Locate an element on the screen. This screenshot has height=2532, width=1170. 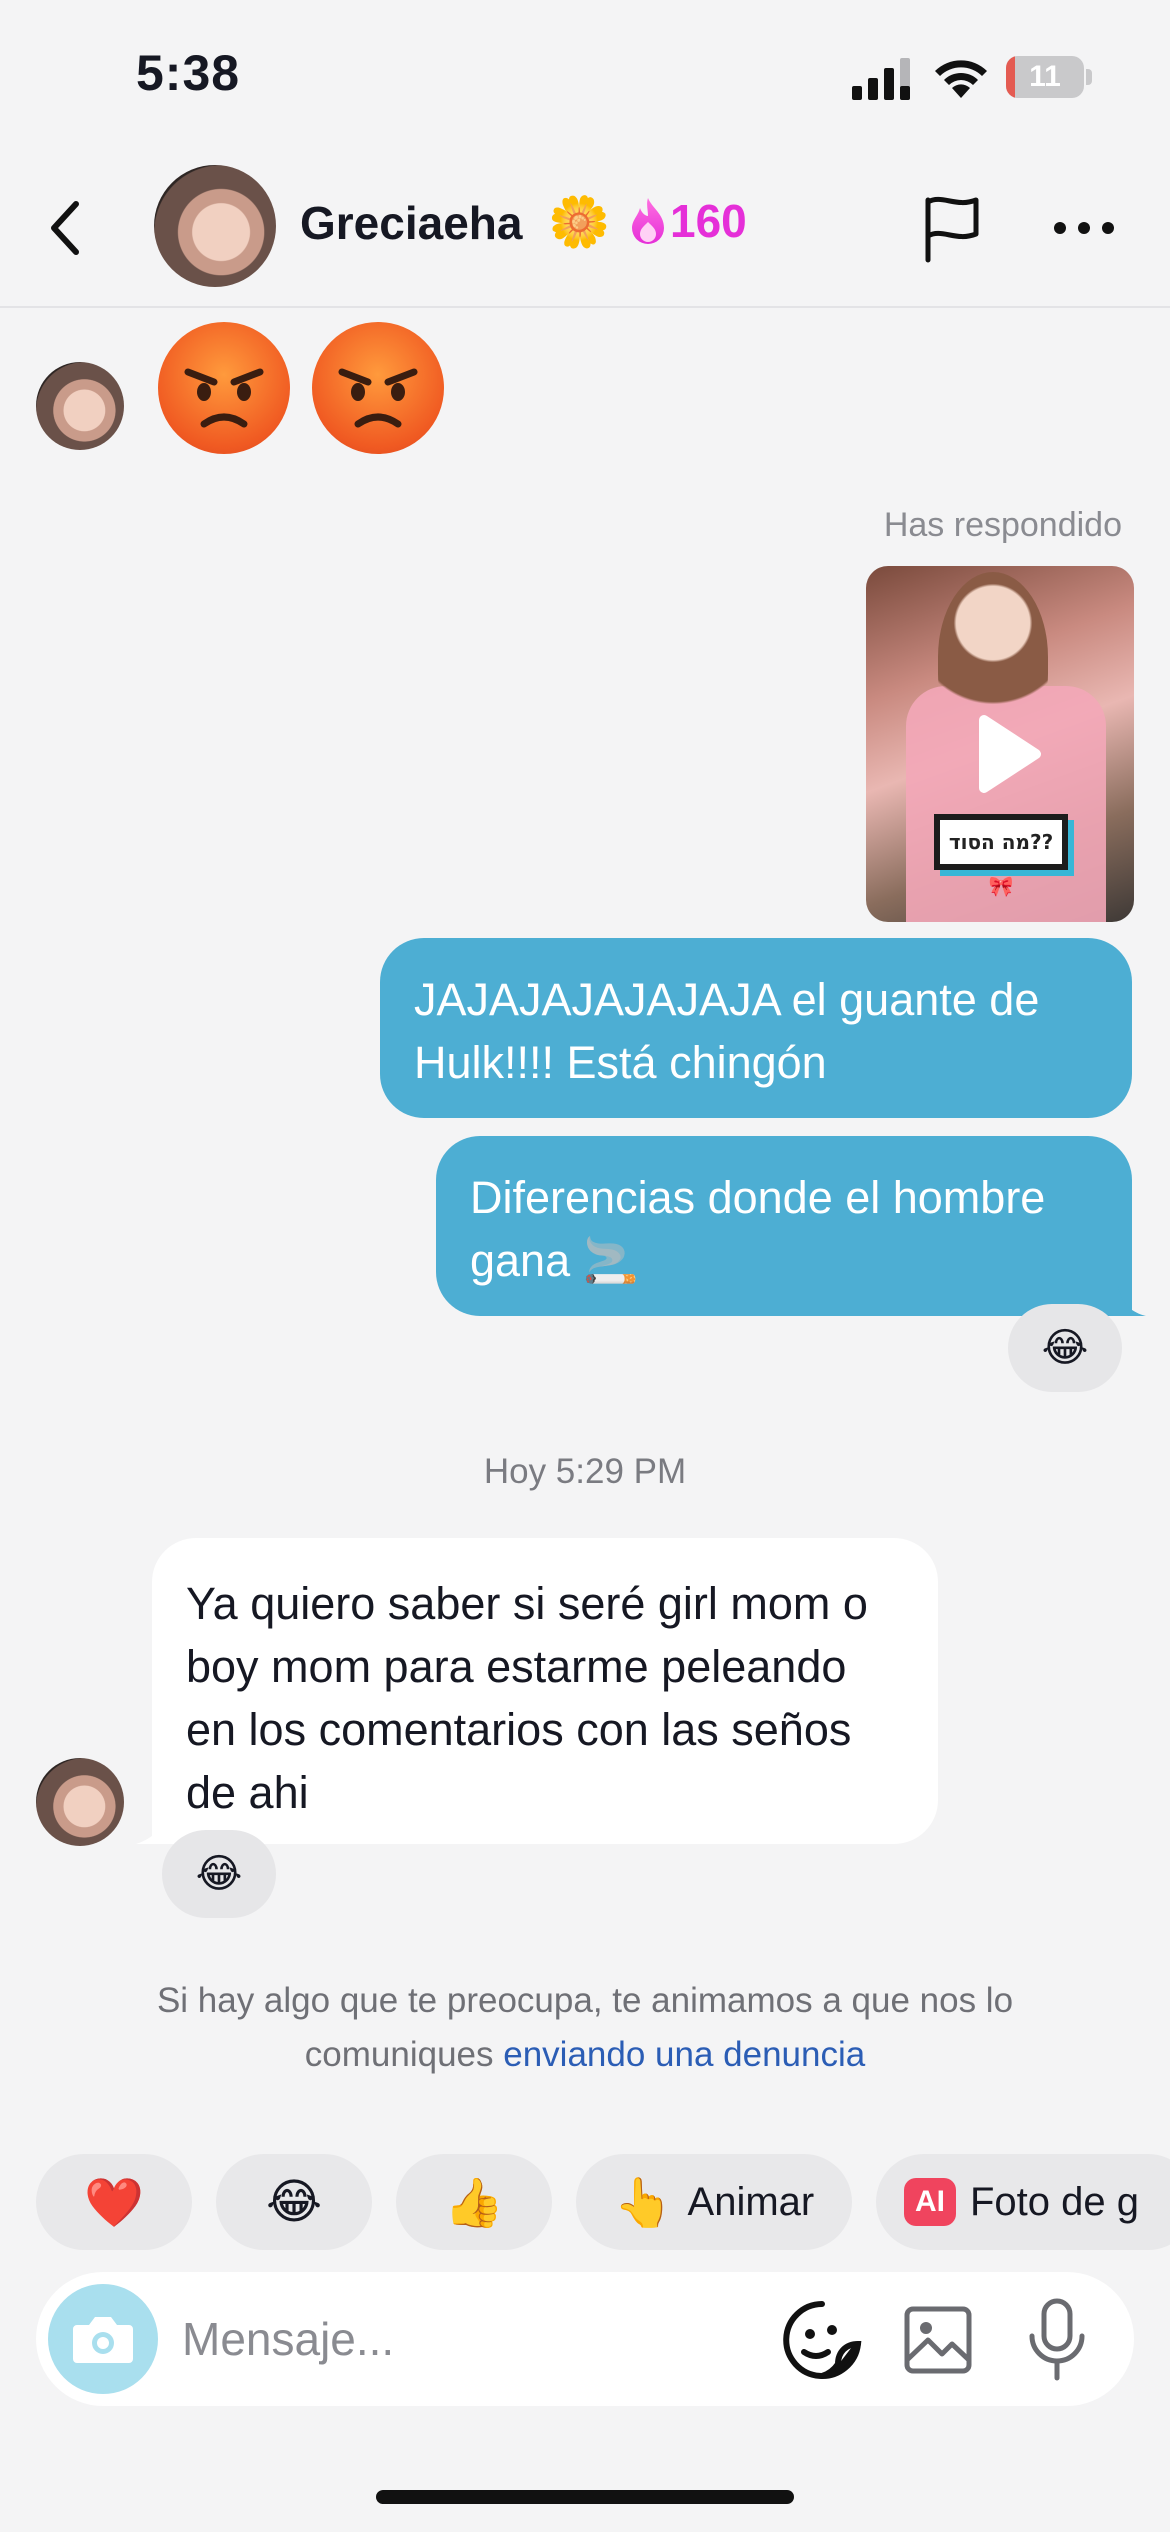
battery-icon: 11 is located at coordinates (1049, 77).